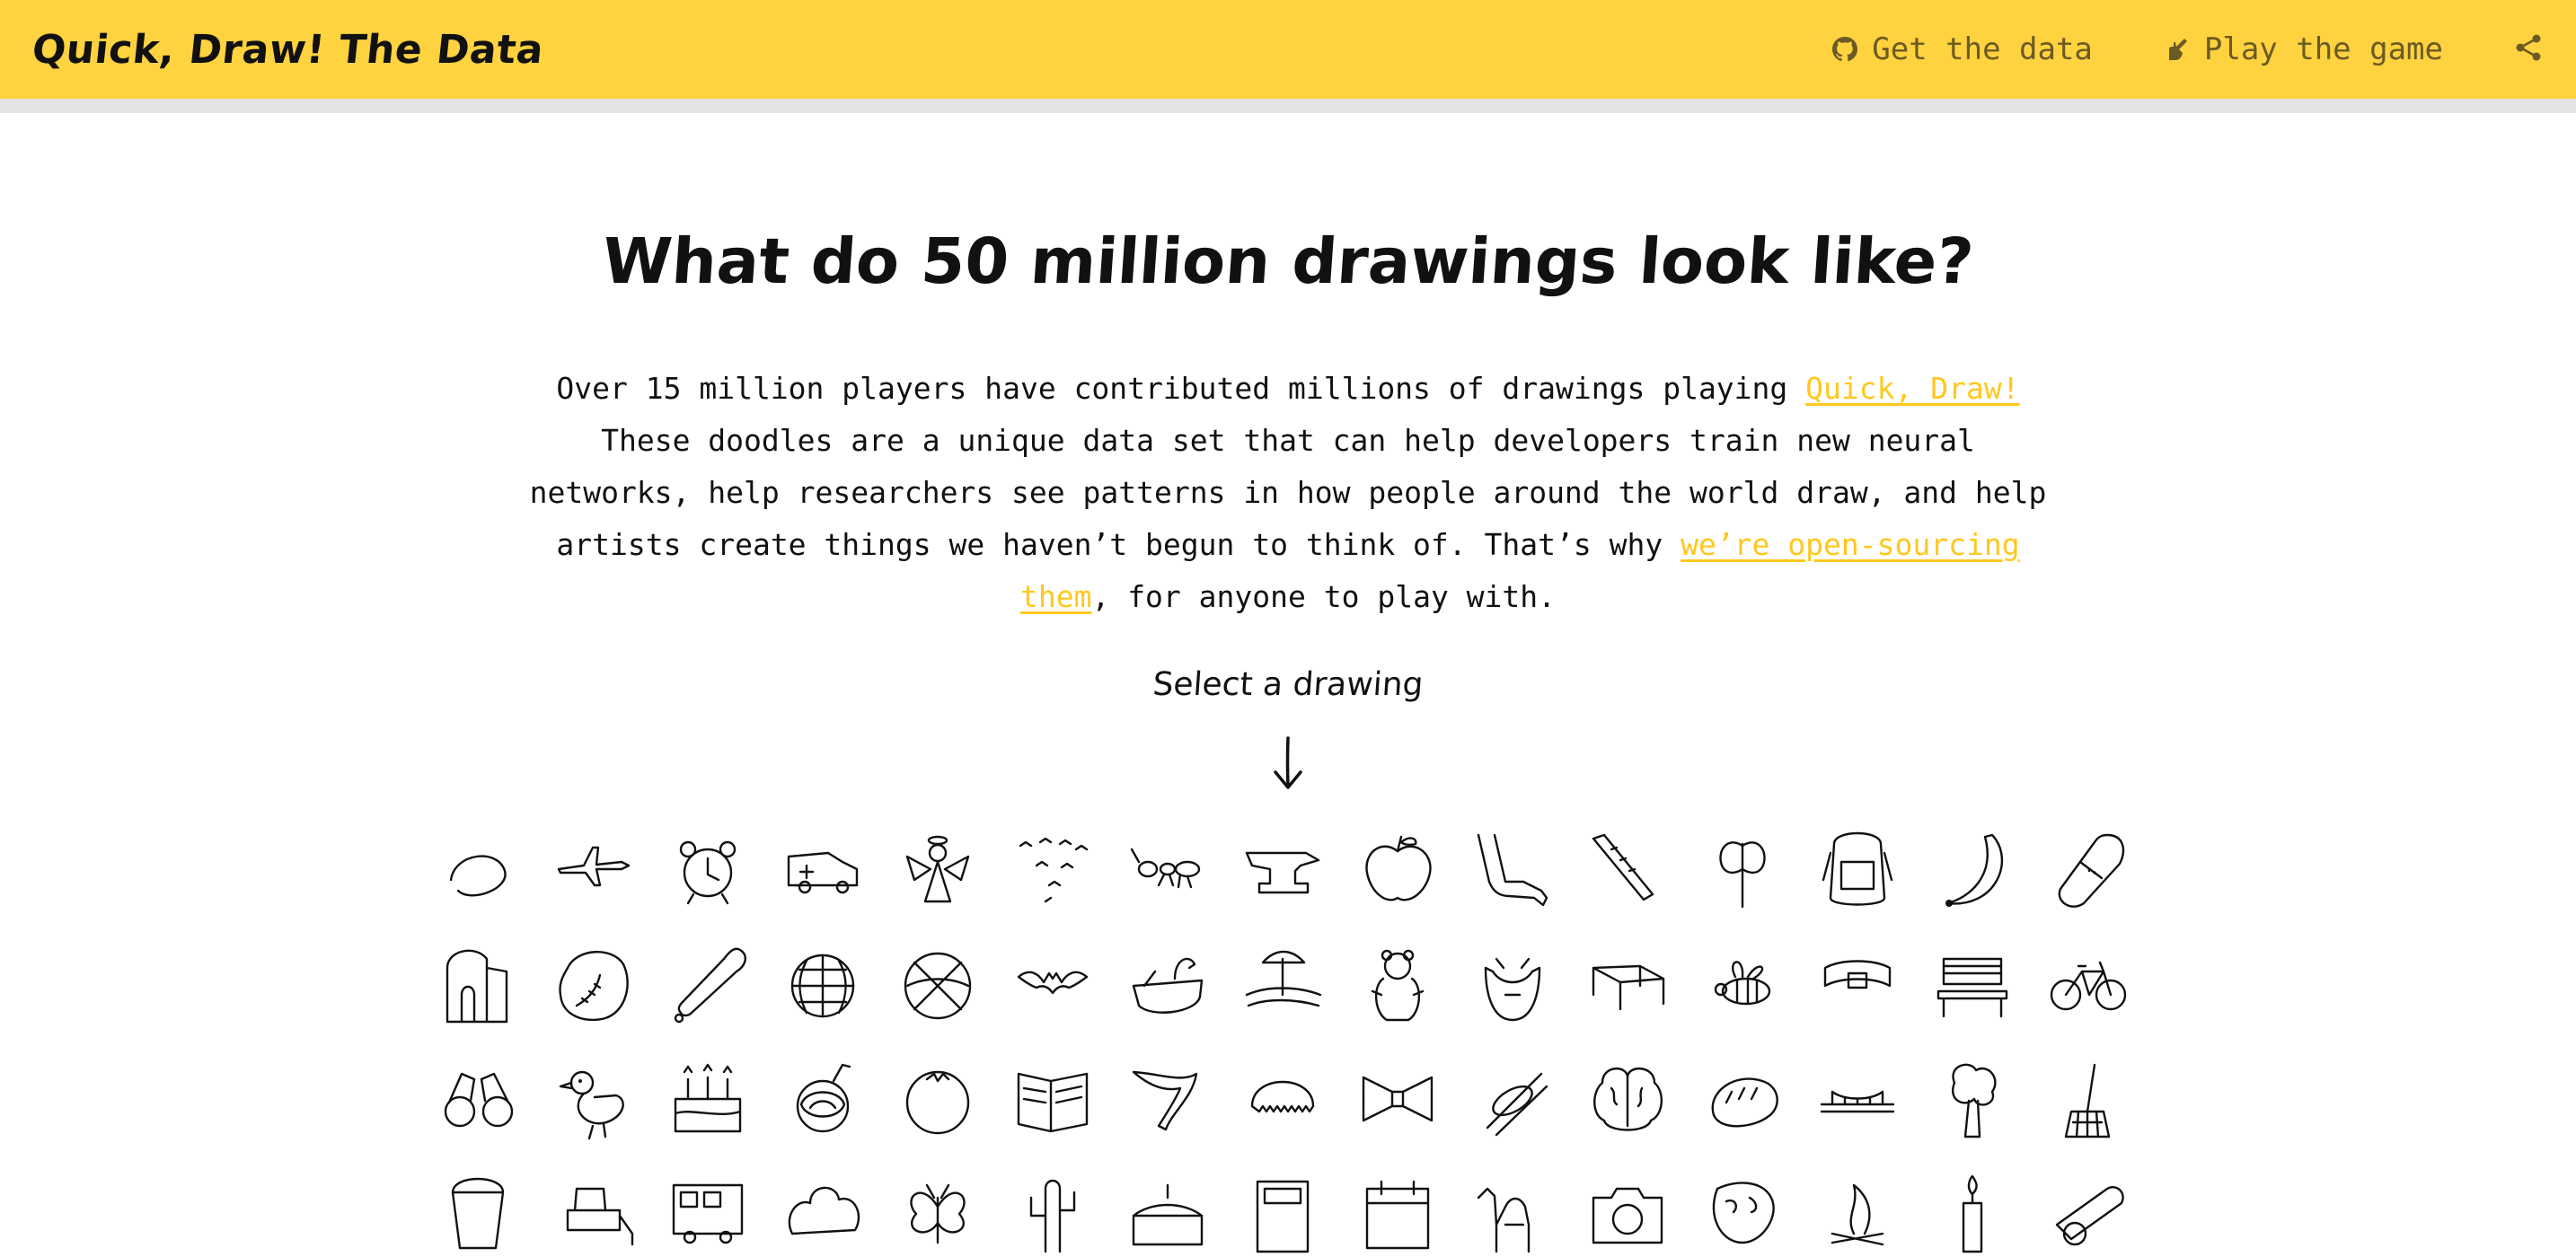 The height and width of the screenshot is (1257, 2576). What do you see at coordinates (708, 1214) in the screenshot?
I see `drawing-bus` at bounding box center [708, 1214].